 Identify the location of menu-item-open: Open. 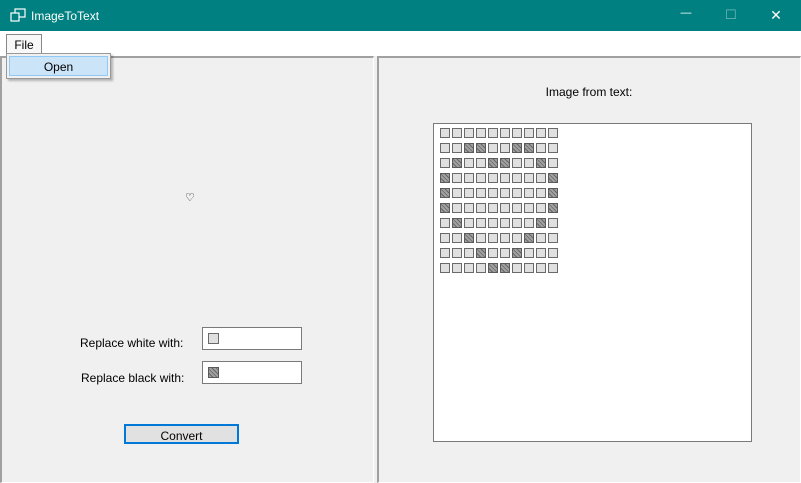
(58, 66).